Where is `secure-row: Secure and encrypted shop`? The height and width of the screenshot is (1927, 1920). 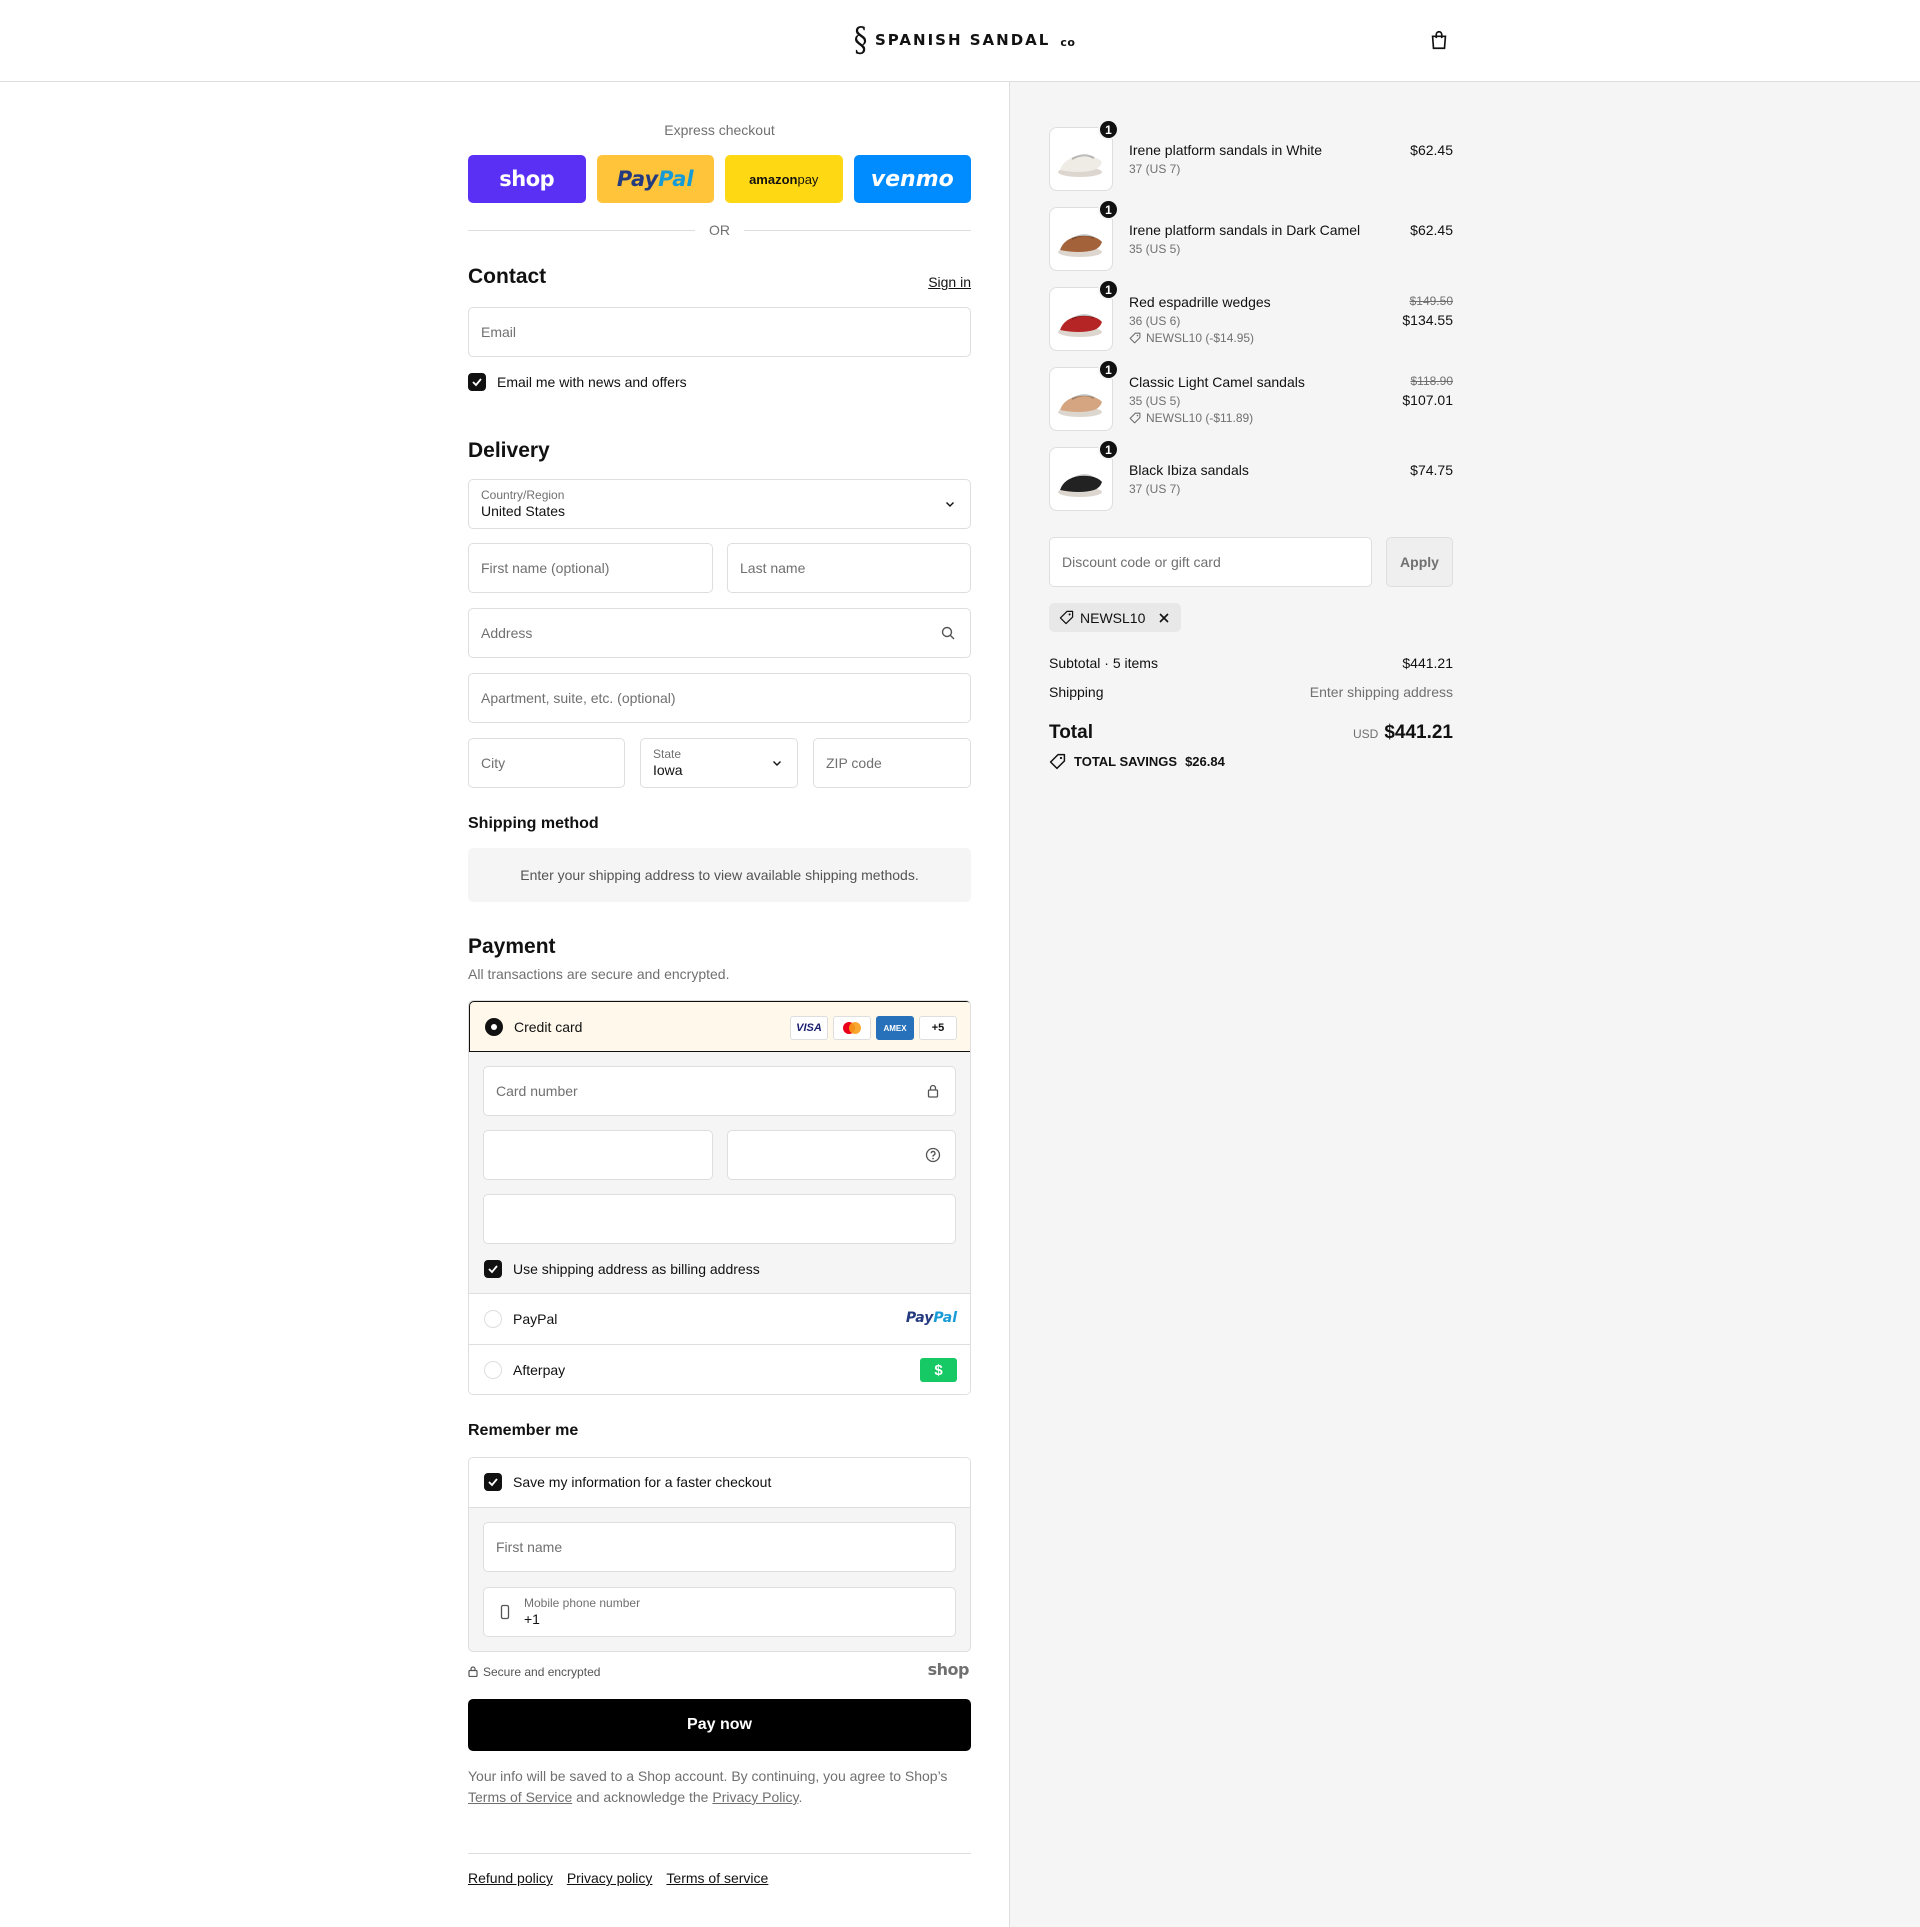 secure-row: Secure and encrypted shop is located at coordinates (719, 1671).